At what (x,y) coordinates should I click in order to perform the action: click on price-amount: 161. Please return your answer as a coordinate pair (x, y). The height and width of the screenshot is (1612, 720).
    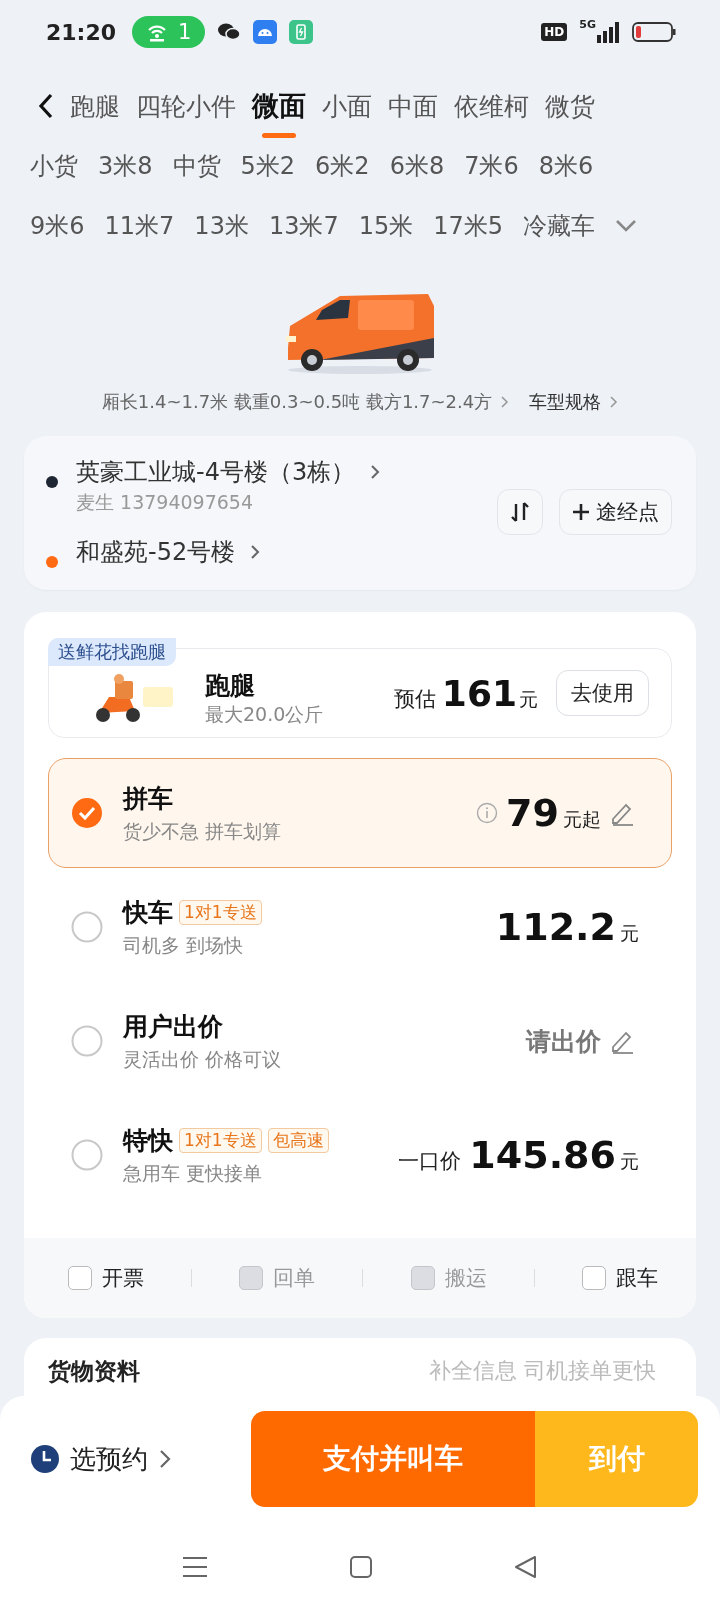
    Looking at the image, I should click on (479, 693).